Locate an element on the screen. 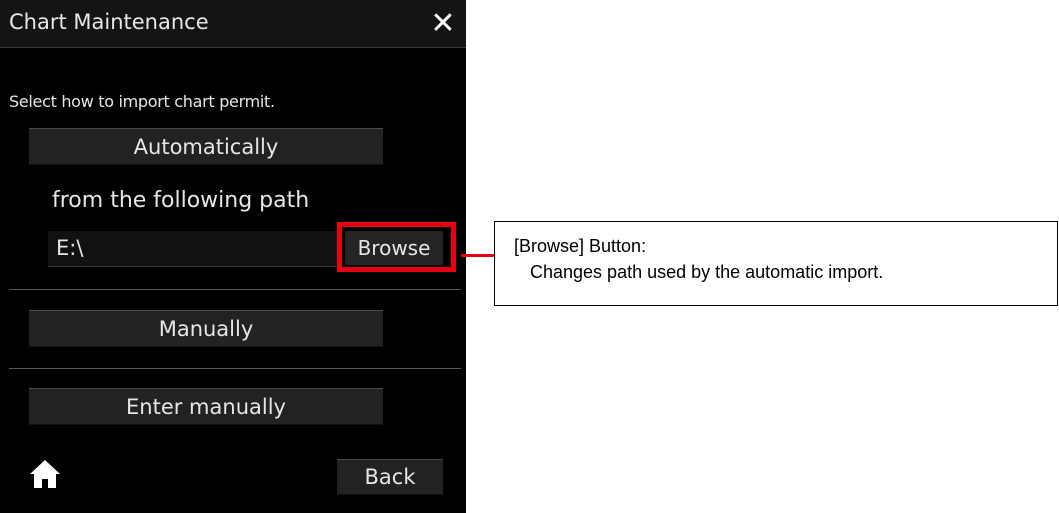  instruction-text: Select how to import chart permit. is located at coordinates (142, 101).